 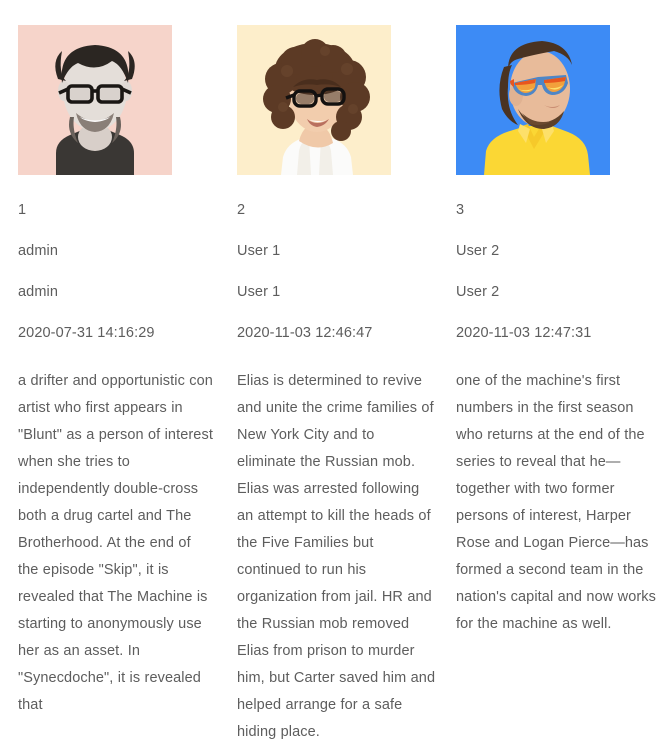 What do you see at coordinates (259, 292) in the screenshot?
I see `record-name: User 1` at bounding box center [259, 292].